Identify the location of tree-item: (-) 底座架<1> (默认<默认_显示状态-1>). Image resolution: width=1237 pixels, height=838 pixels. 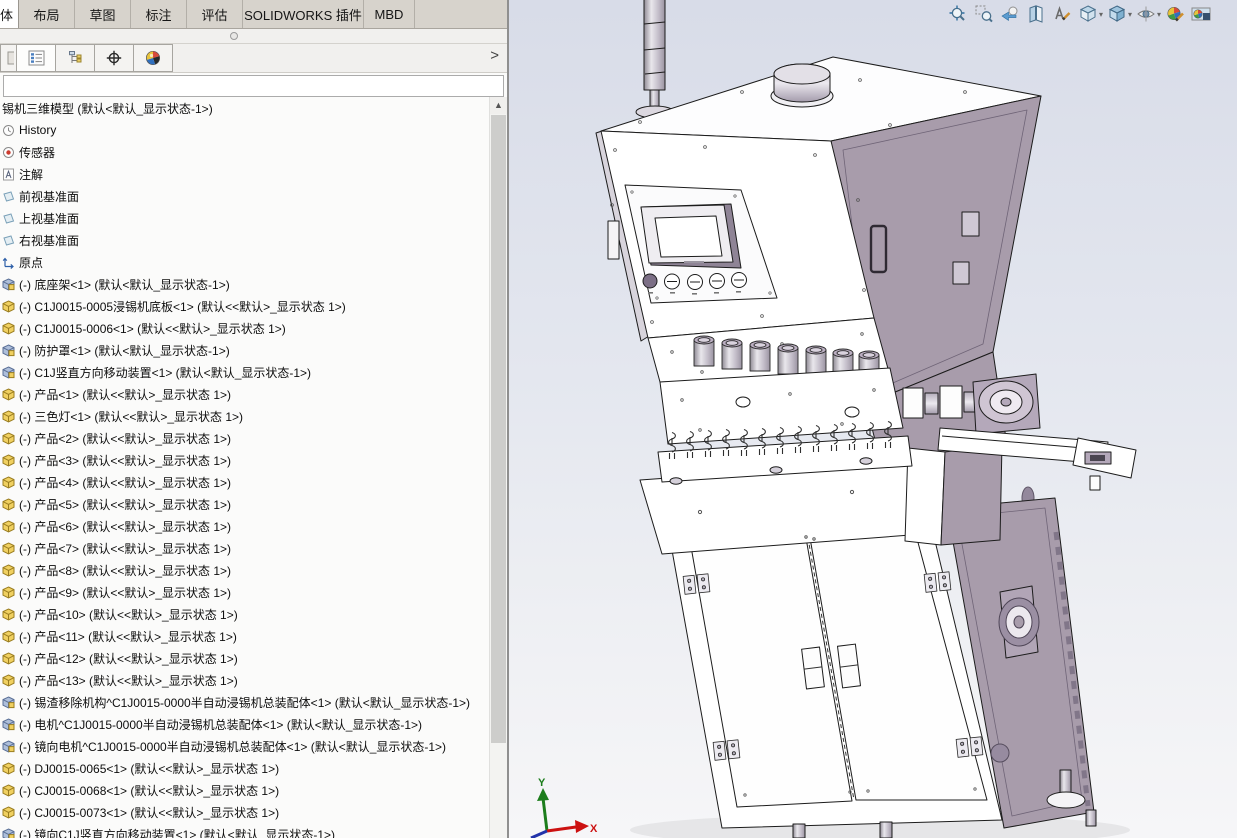
(244, 284).